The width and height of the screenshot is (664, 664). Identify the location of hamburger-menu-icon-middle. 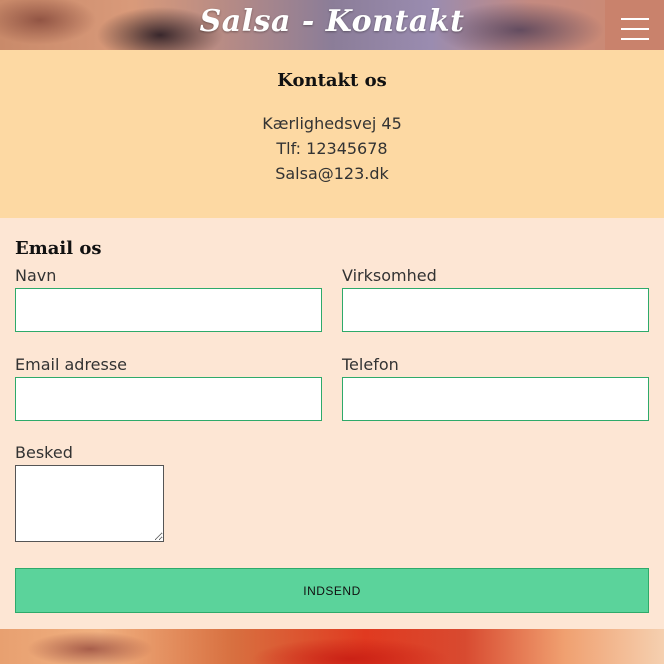
(635, 29).